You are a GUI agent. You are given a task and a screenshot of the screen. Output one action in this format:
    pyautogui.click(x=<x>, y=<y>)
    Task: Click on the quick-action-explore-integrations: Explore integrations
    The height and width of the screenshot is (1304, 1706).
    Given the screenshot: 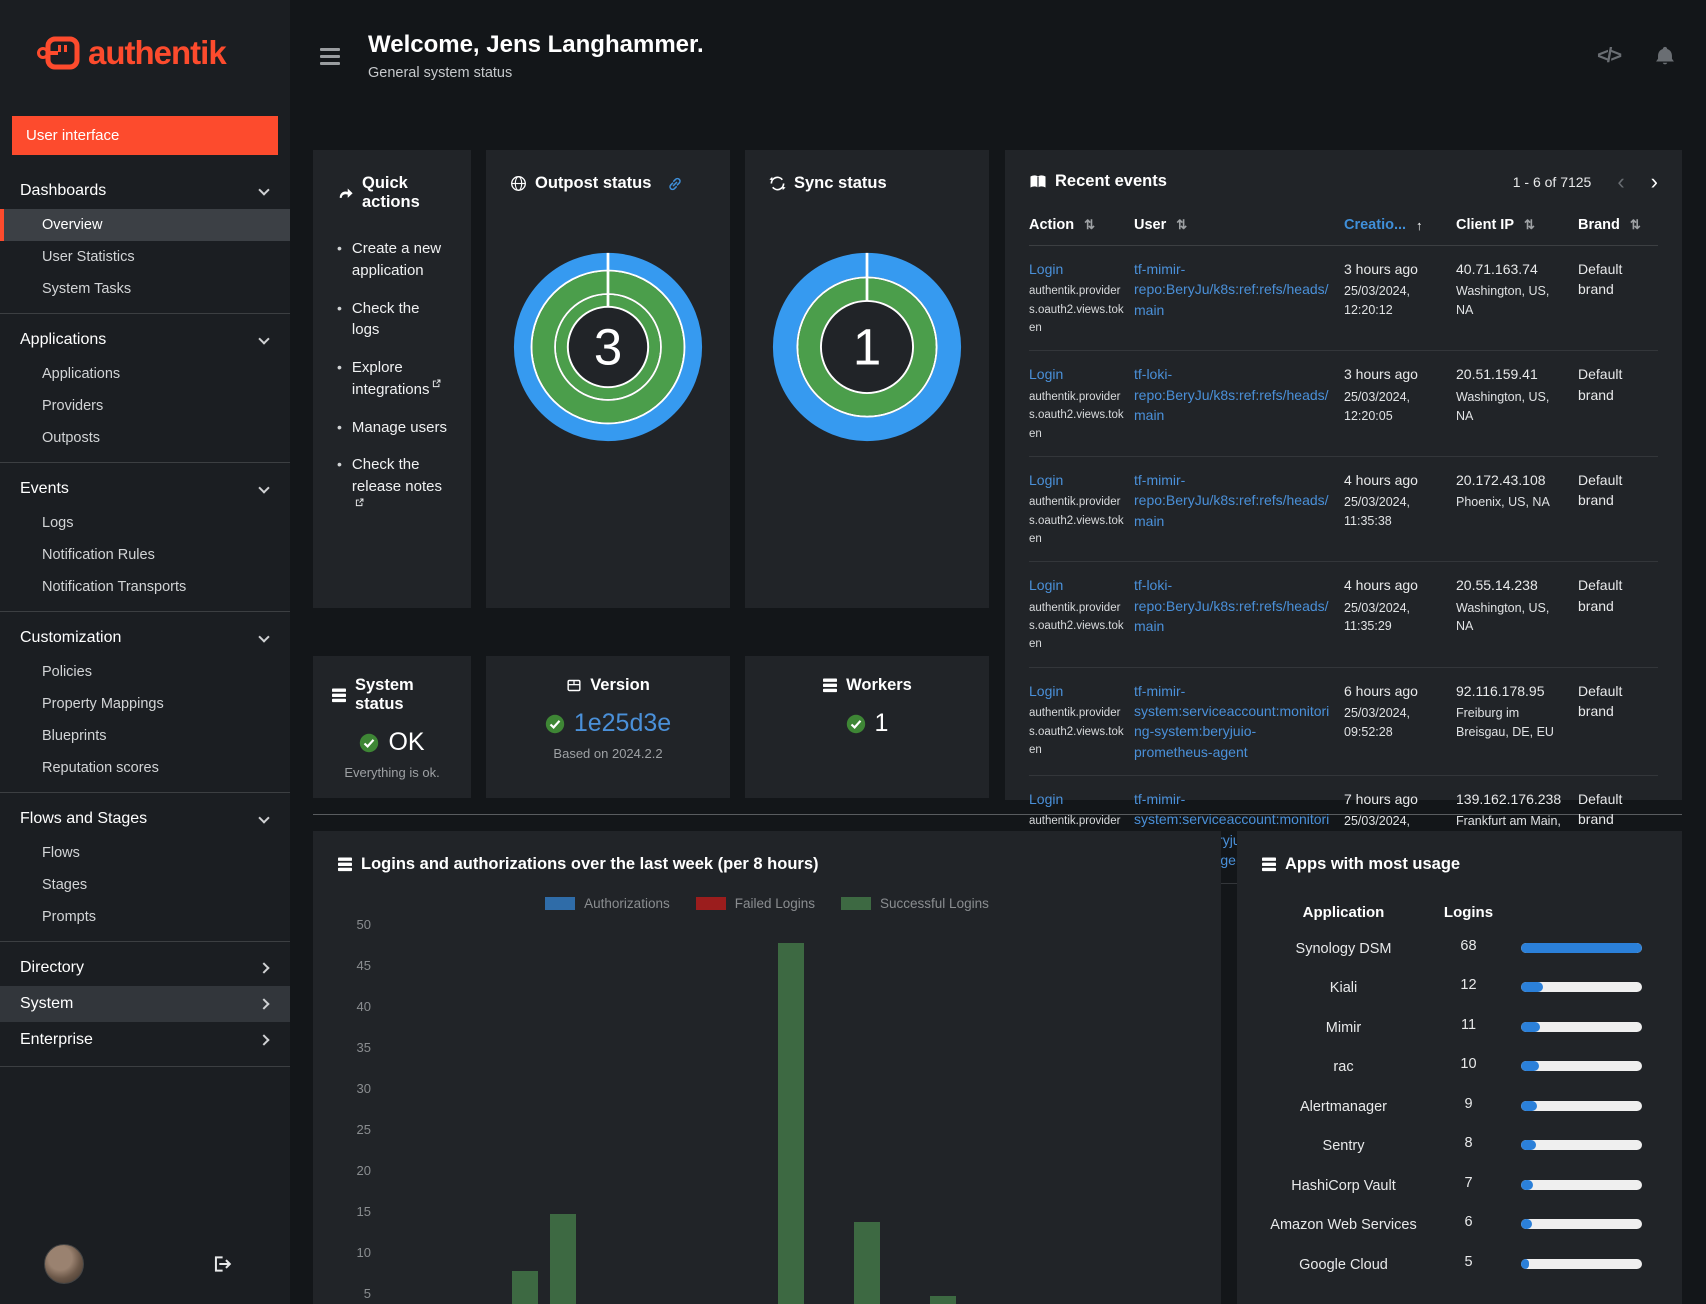 What is the action you would take?
    pyautogui.click(x=399, y=379)
    